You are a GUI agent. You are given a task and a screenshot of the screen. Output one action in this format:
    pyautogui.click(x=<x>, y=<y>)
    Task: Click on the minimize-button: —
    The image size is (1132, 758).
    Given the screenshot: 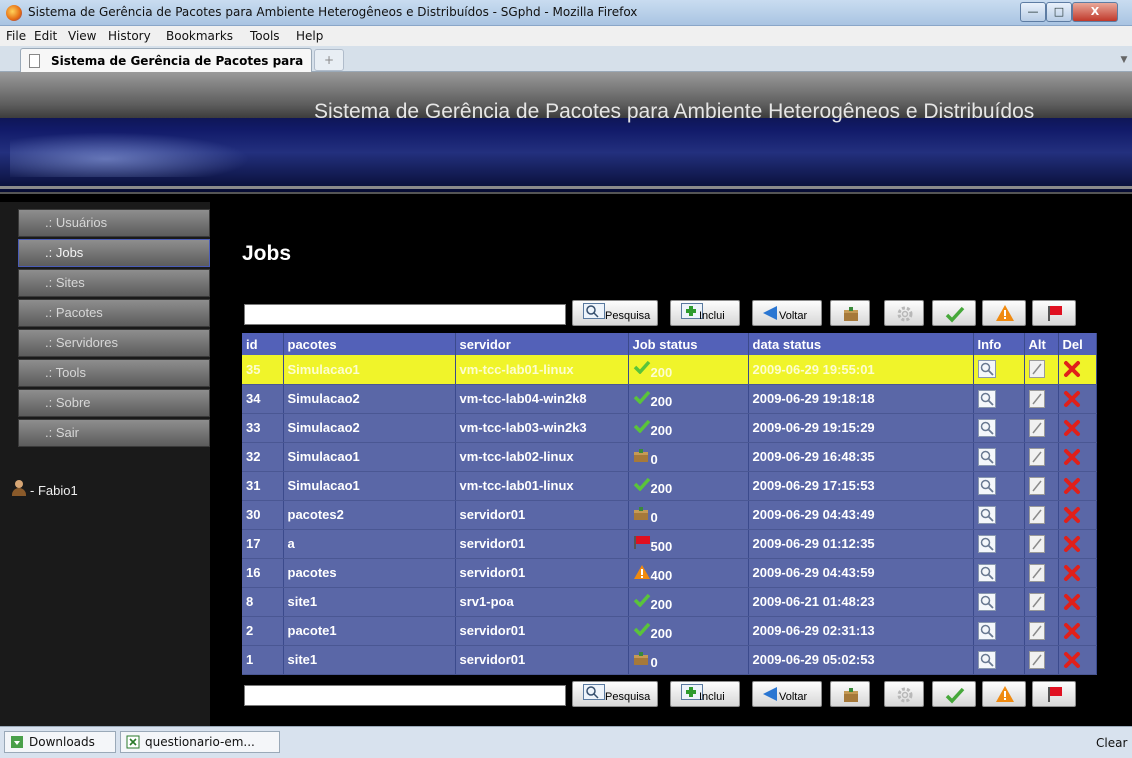 What is the action you would take?
    pyautogui.click(x=1033, y=12)
    